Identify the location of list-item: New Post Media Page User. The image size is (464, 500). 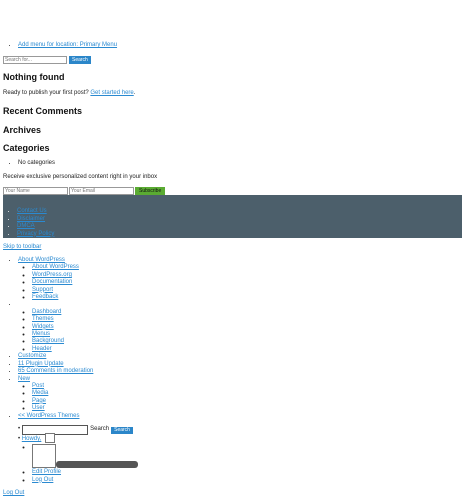
(55, 394).